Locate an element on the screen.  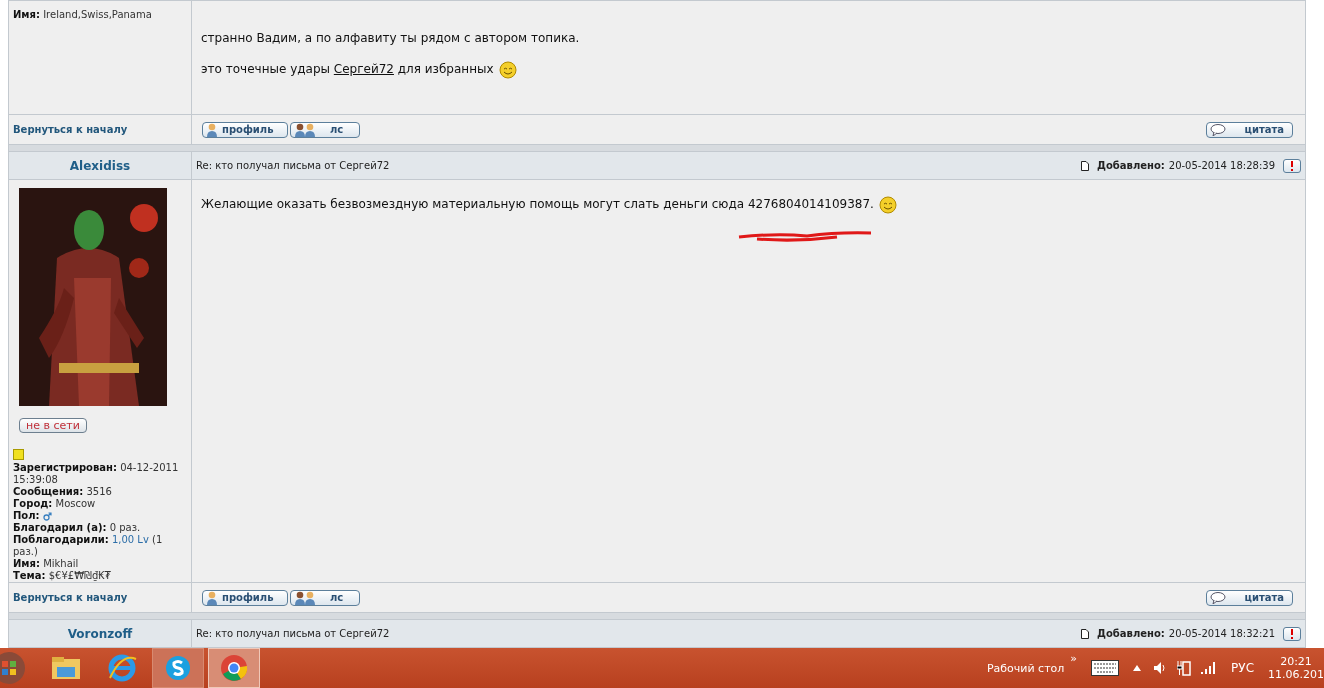
profile-field: Город: Moscow is located at coordinates (54, 504).